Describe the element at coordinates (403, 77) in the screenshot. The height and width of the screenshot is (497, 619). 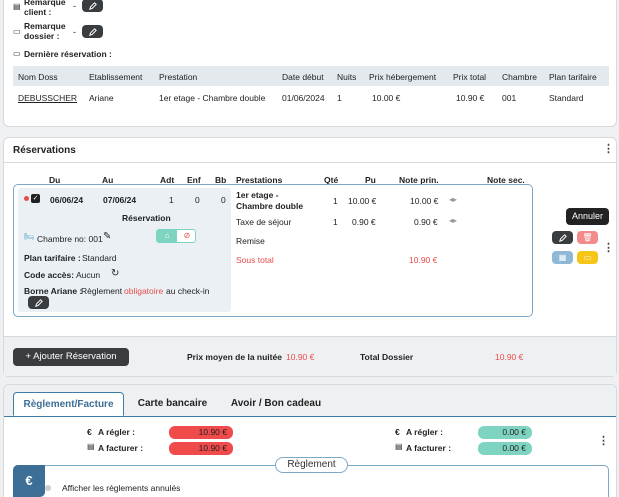
I see `col-prix-hebergement: Prix hébergement` at that location.